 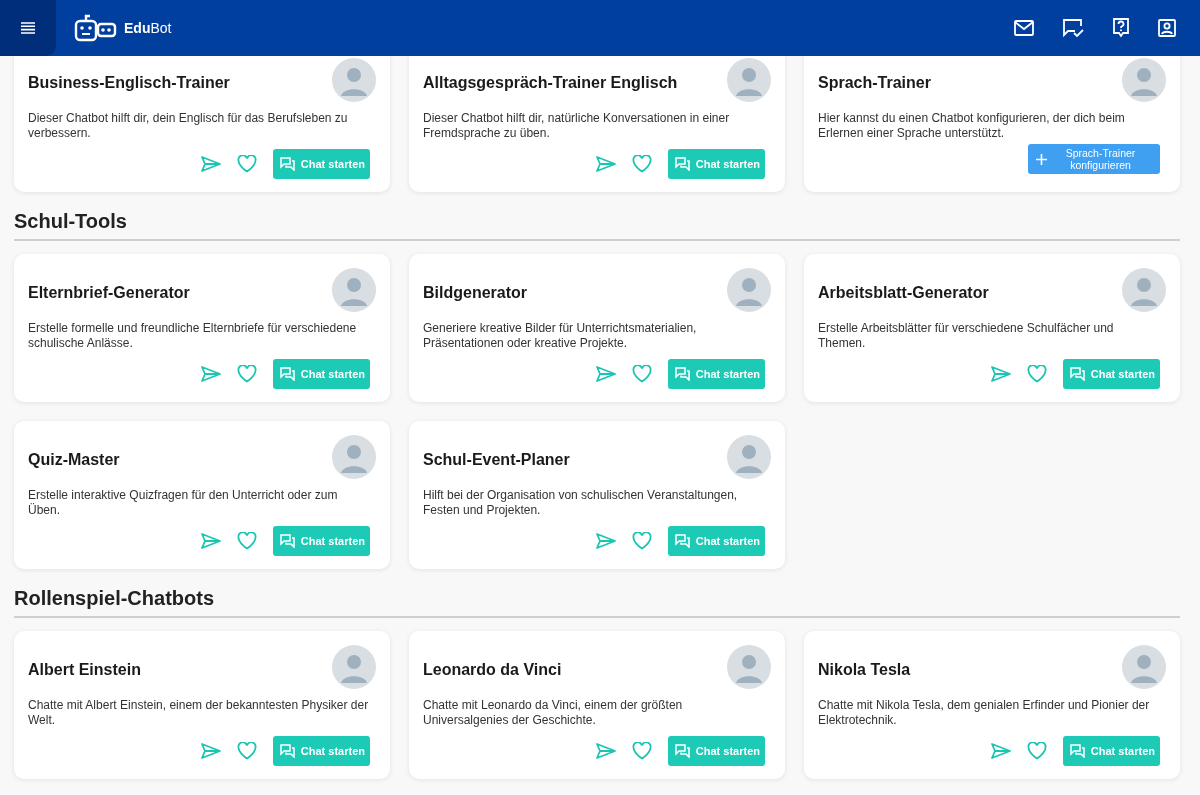 I want to click on card-description: Erstelle formelle und freundliche Elternbriefe für verschiedene schulische Anlässe., so click(x=193, y=335).